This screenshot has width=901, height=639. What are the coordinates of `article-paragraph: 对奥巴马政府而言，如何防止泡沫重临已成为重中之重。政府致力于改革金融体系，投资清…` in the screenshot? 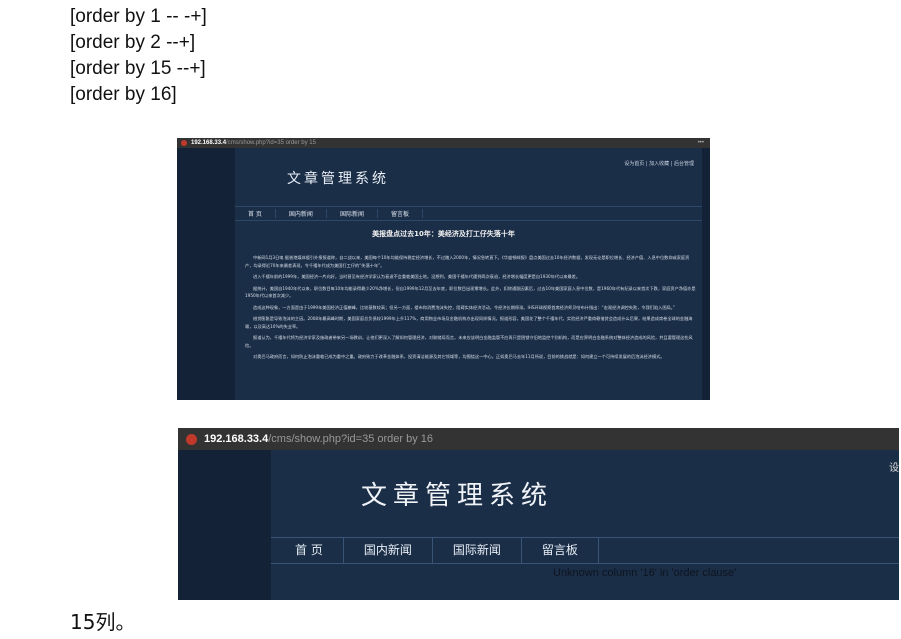 It's located at (459, 356).